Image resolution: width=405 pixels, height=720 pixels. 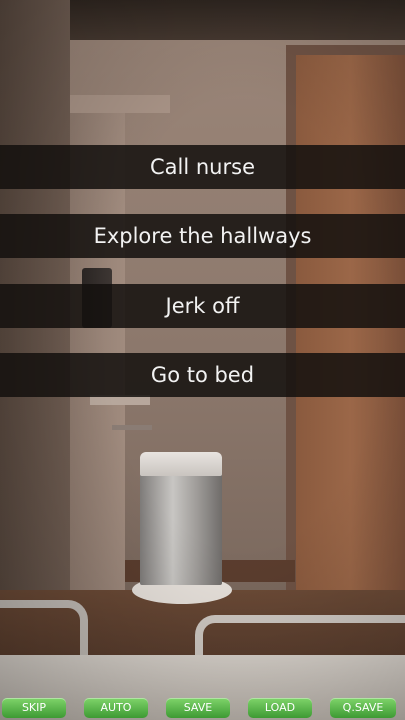 I want to click on auto-button: AUTO, so click(x=116, y=708).